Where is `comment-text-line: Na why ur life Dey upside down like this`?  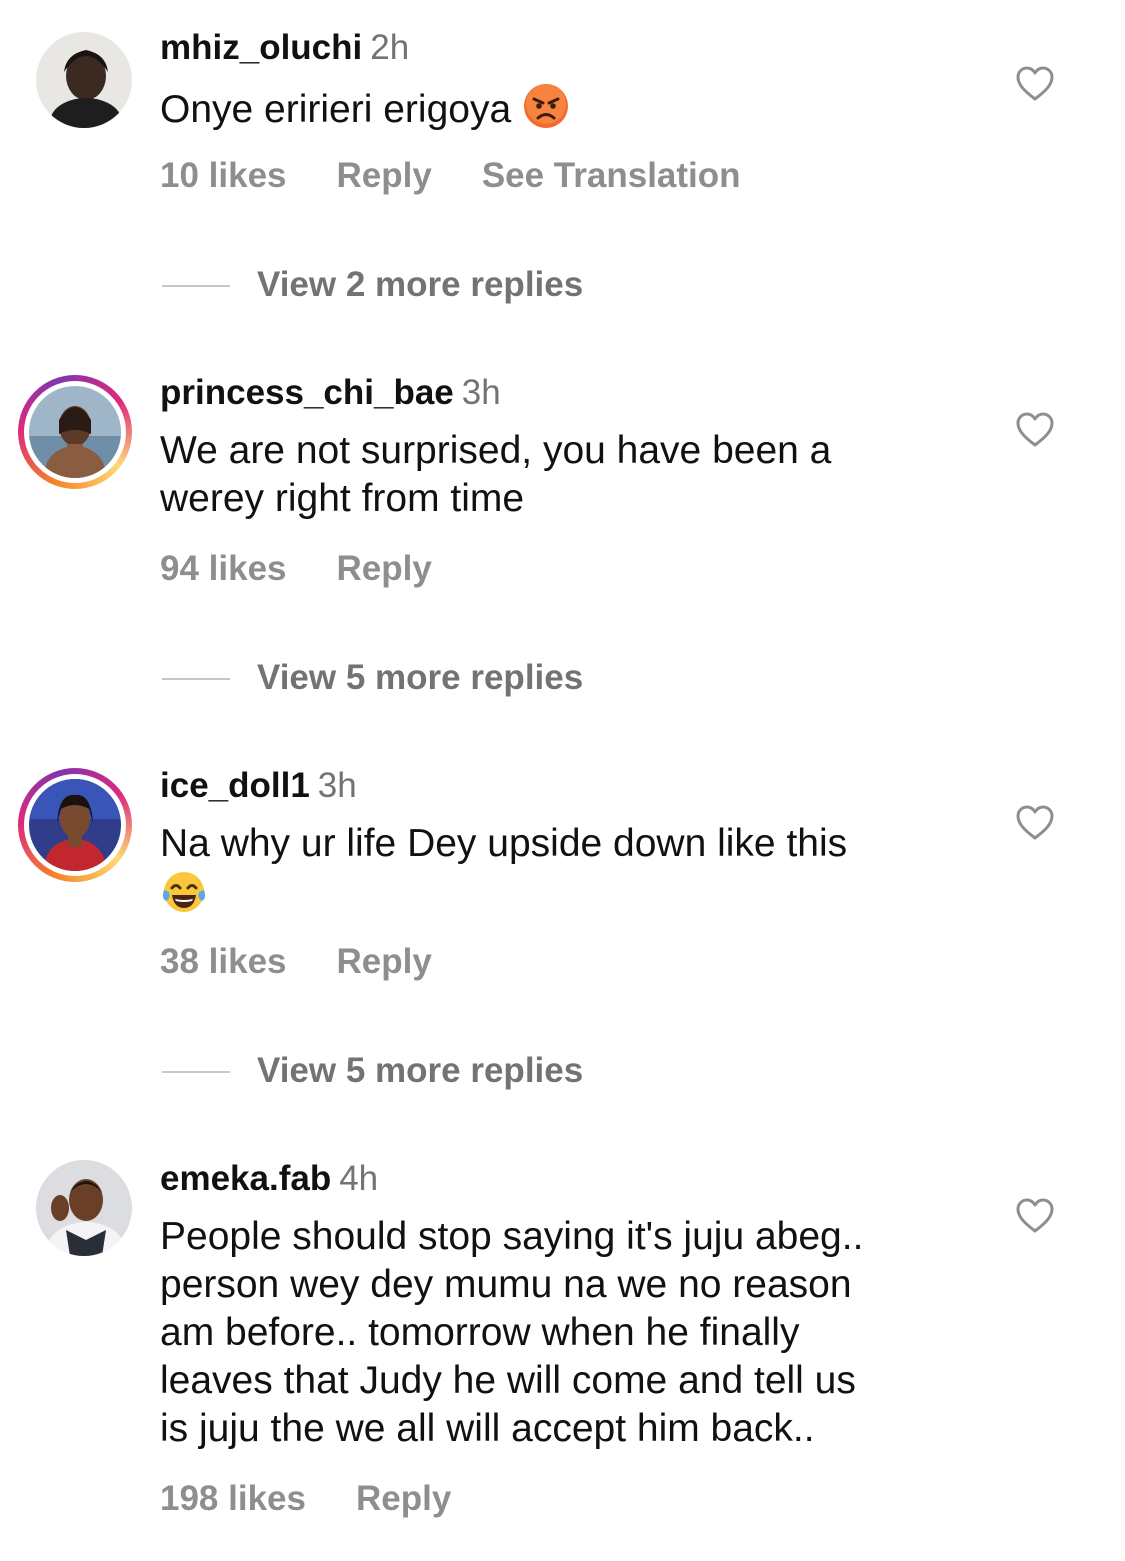
comment-text-line: Na why ur life Dey upside down like this is located at coordinates (504, 843).